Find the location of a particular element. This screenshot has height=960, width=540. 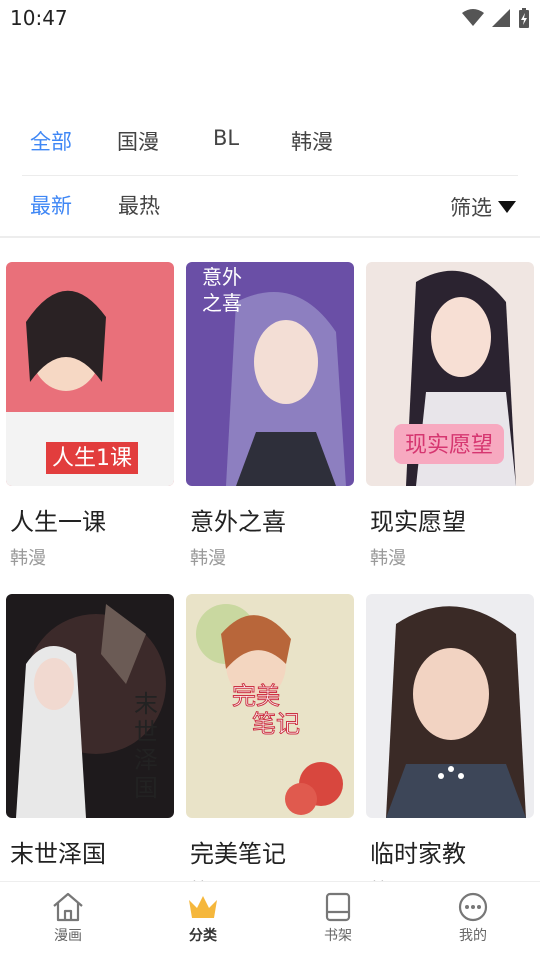

signal-icon is located at coordinates (501, 18).